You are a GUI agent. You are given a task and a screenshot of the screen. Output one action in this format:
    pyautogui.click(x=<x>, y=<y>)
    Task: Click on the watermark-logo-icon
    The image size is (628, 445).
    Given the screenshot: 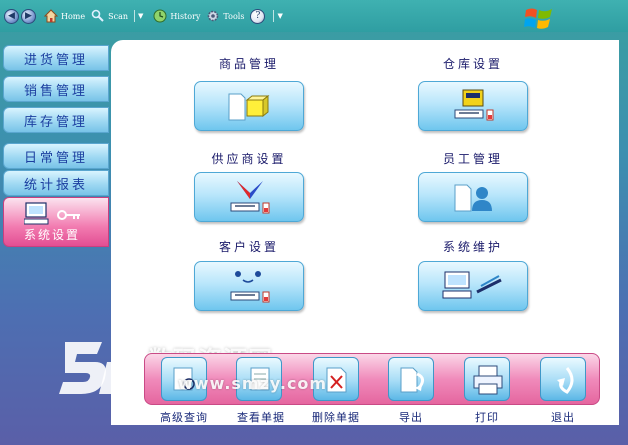 What is the action you would take?
    pyautogui.click(x=99, y=368)
    